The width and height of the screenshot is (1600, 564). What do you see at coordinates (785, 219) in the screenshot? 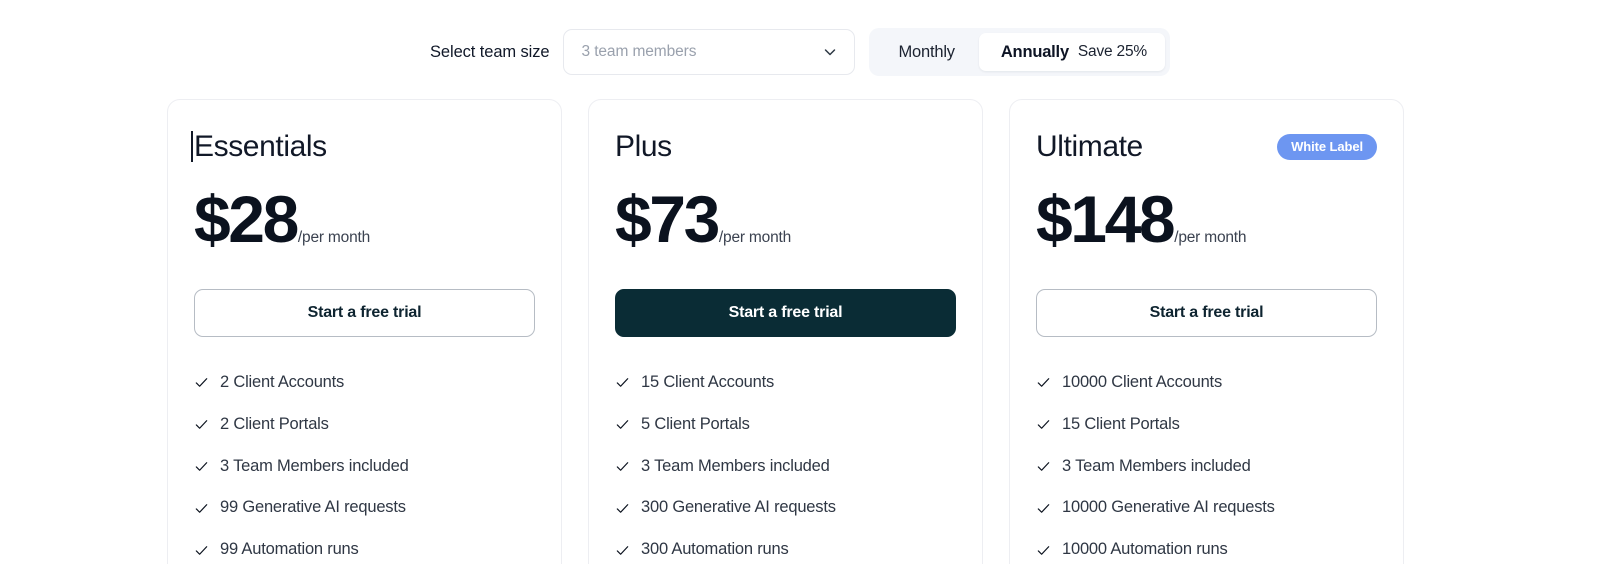
I see `price-row: $73 /per month` at bounding box center [785, 219].